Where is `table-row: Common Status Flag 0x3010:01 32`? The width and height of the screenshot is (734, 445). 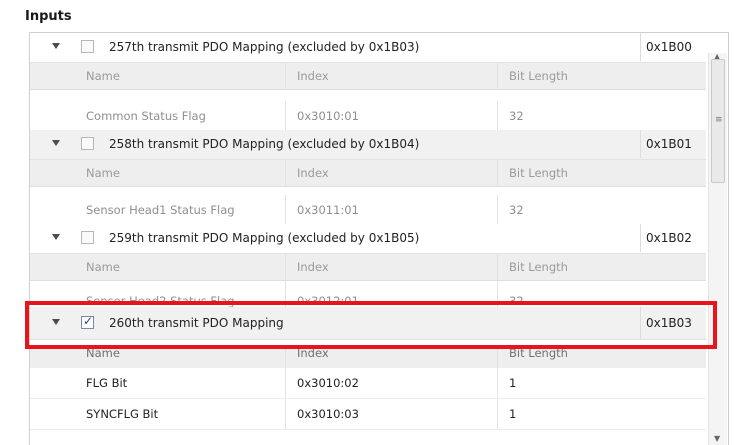
table-row: Common Status Flag 0x3010:01 32 is located at coordinates (368, 116).